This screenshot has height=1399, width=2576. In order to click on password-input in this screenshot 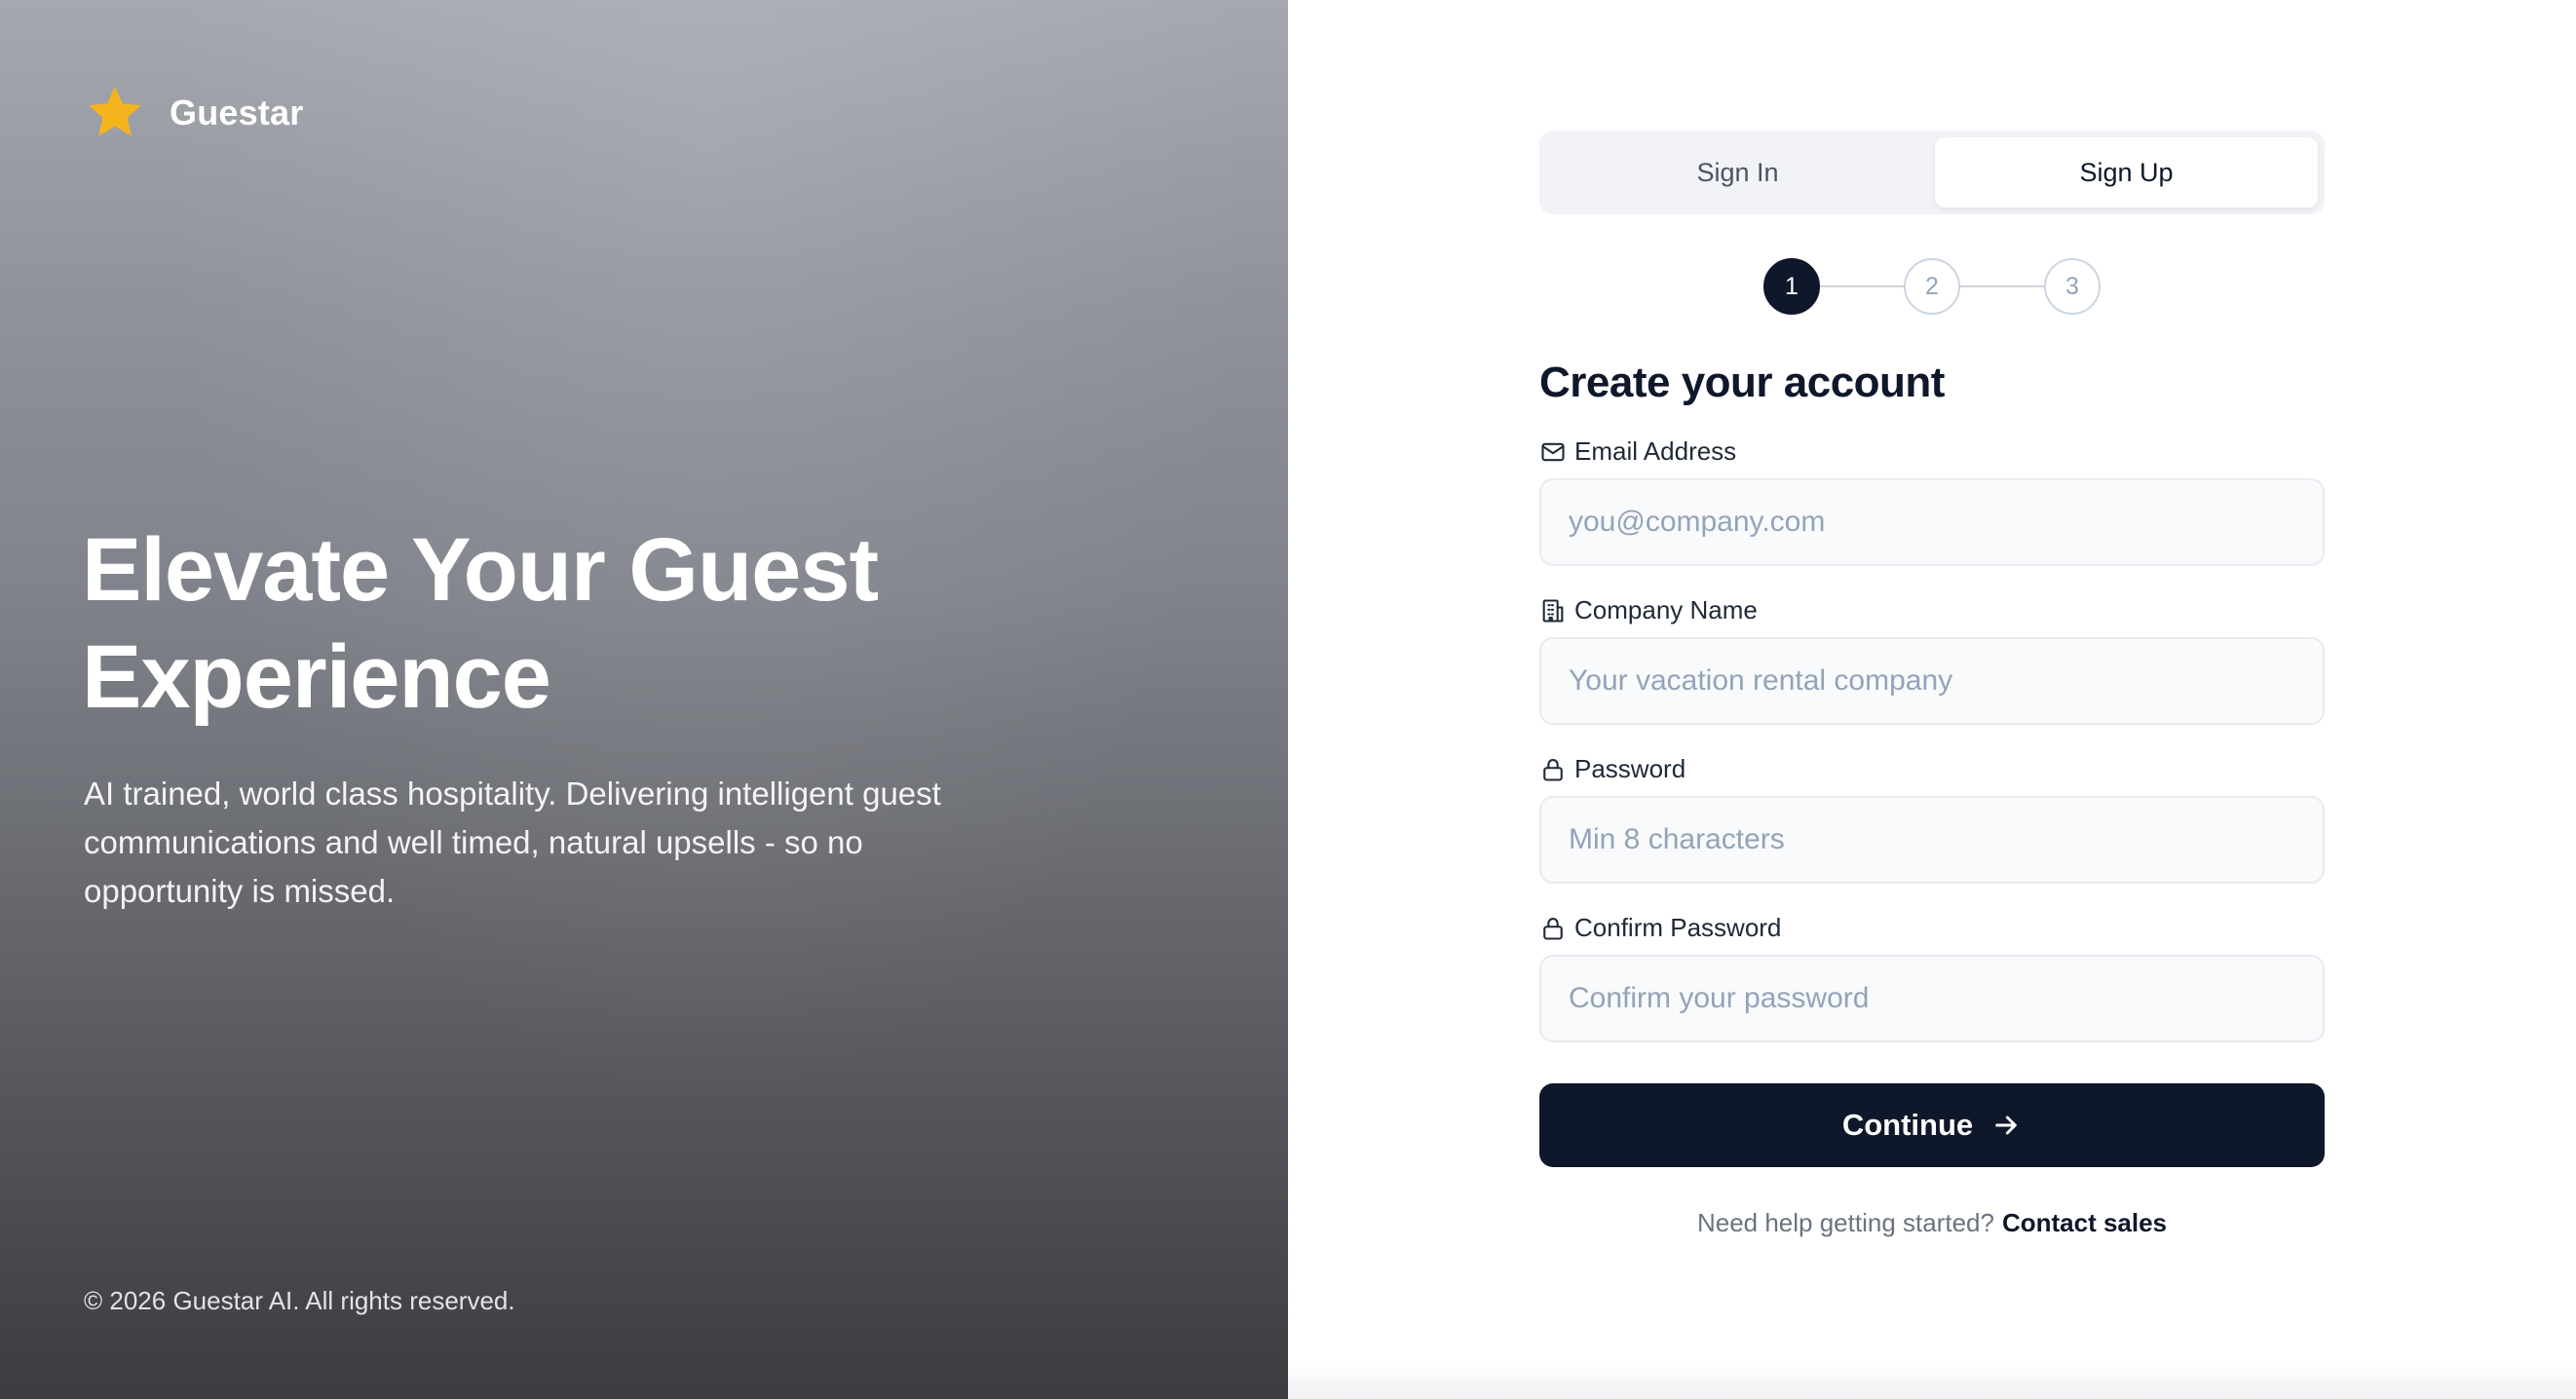, I will do `click(1932, 840)`.